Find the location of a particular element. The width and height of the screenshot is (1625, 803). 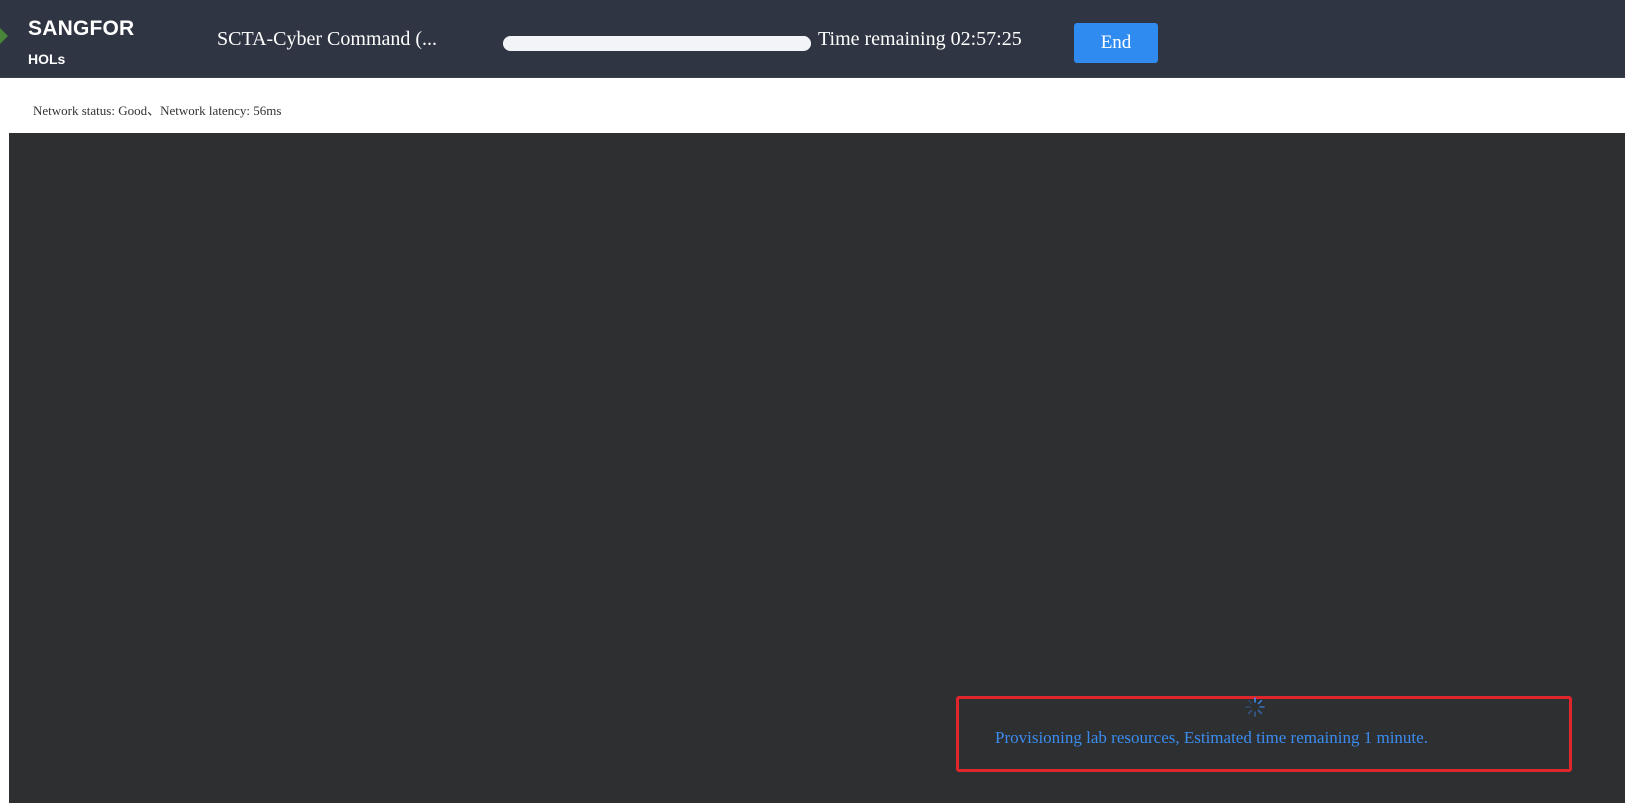

logo-title: SANGFOR is located at coordinates (81, 28).